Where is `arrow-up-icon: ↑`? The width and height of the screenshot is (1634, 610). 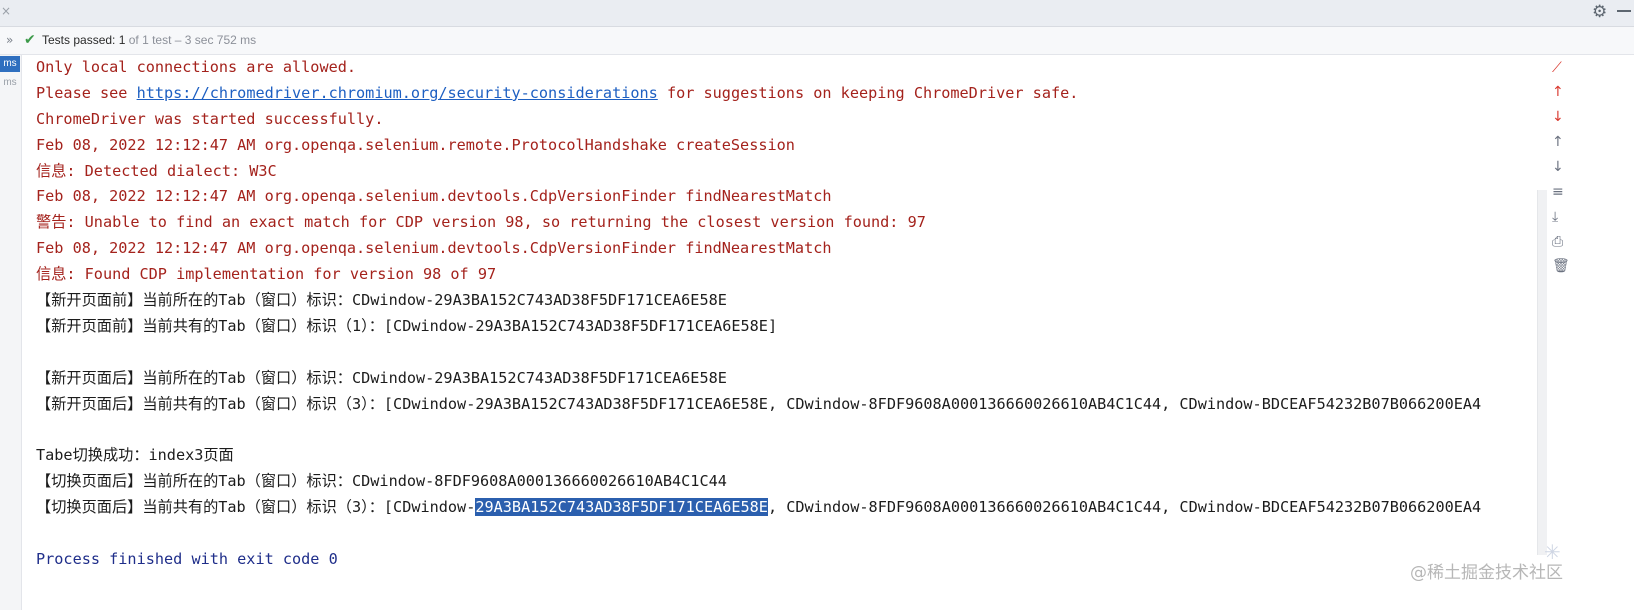
arrow-up-icon: ↑ is located at coordinates (1562, 142).